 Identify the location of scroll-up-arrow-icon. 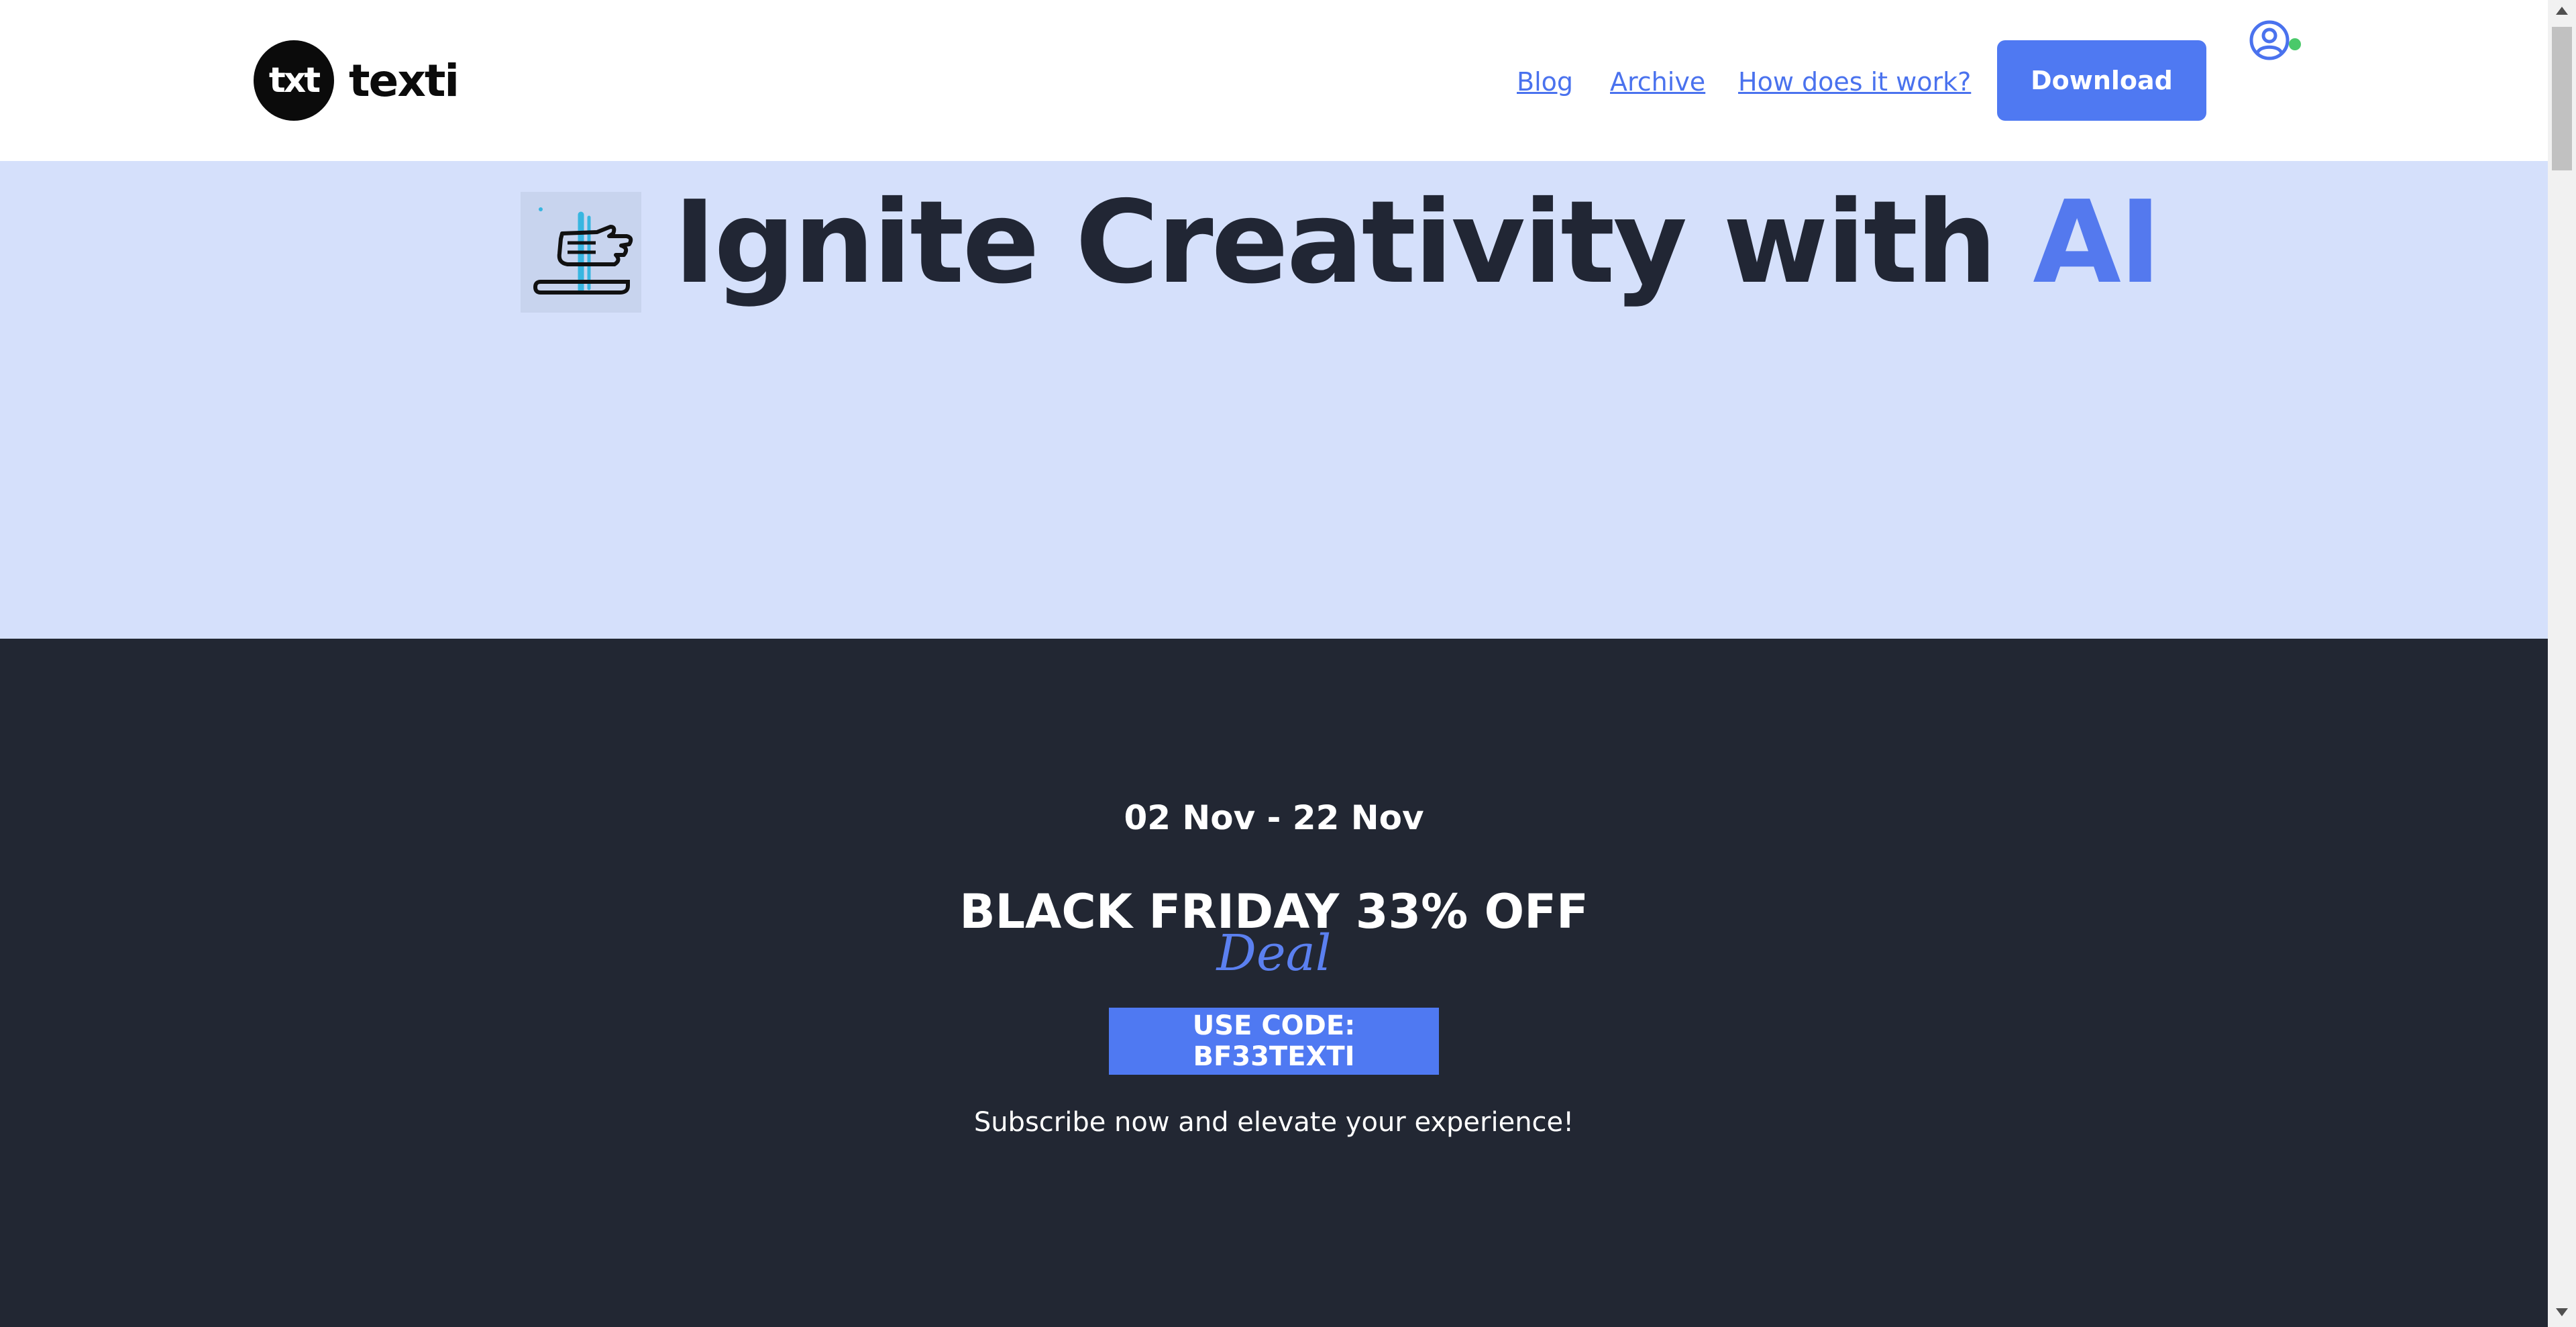
(2562, 11).